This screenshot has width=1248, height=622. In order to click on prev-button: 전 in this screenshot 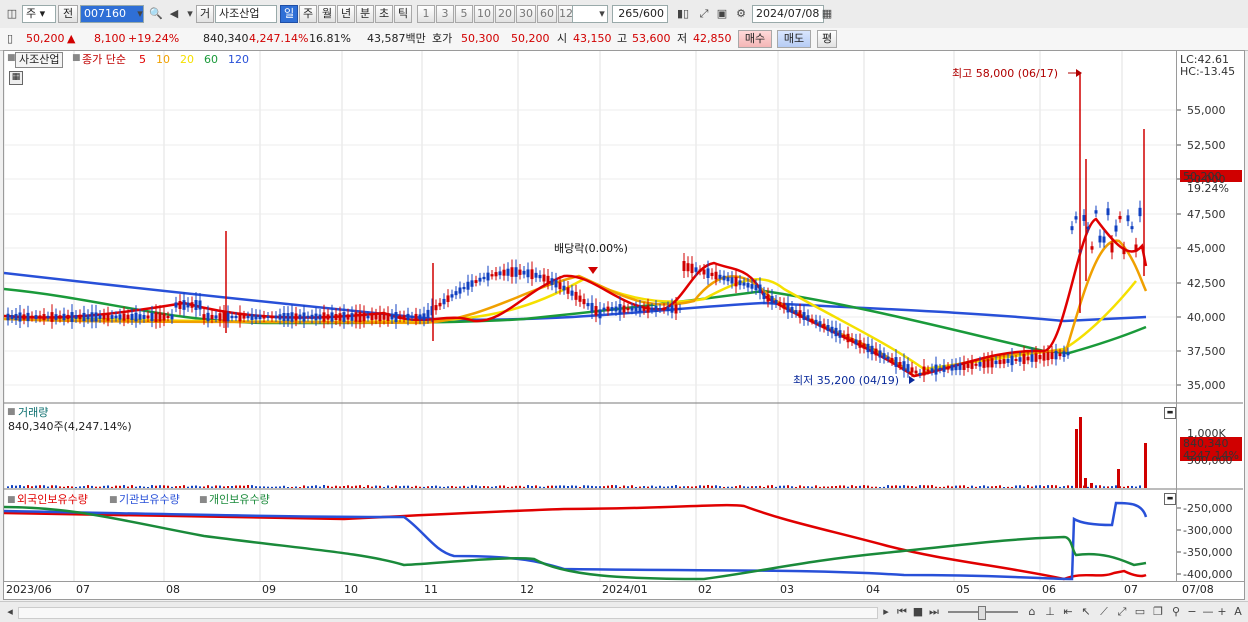, I will do `click(68, 14)`.